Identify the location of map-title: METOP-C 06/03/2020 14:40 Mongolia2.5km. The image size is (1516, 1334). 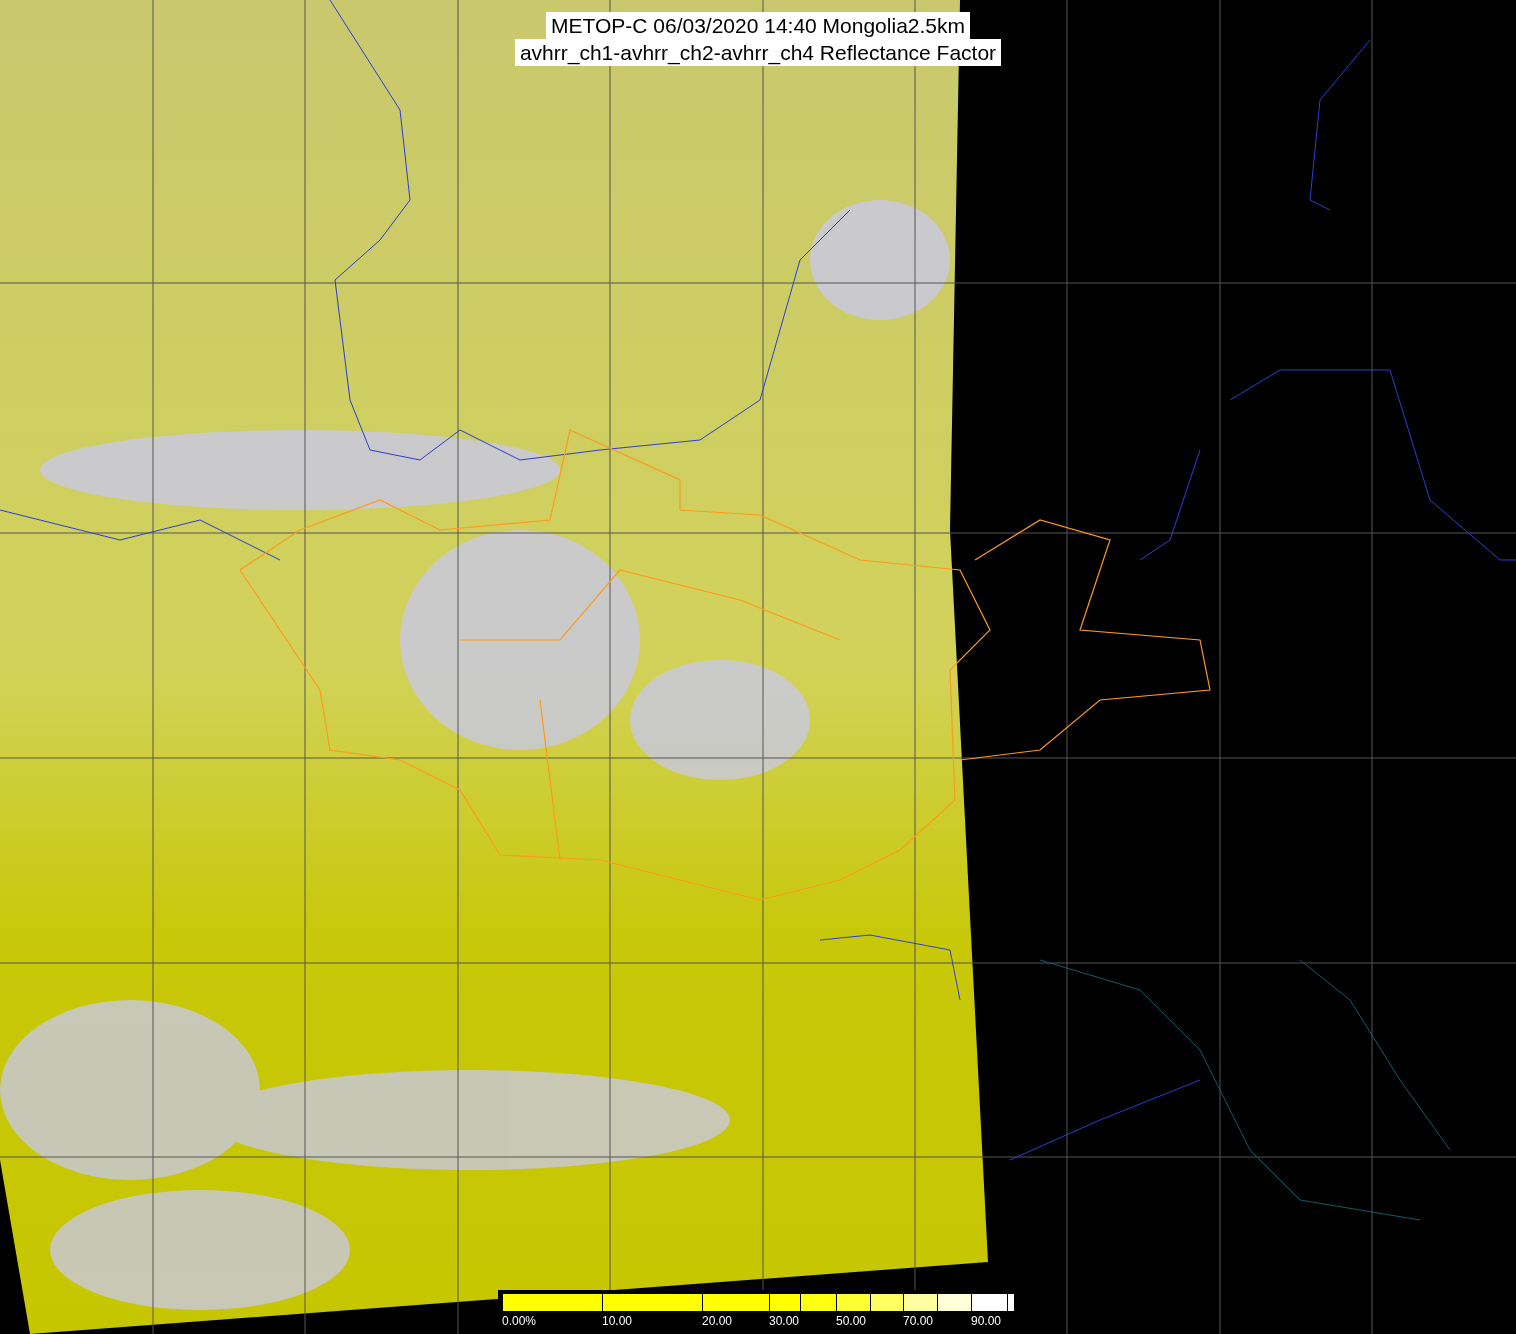
(758, 25).